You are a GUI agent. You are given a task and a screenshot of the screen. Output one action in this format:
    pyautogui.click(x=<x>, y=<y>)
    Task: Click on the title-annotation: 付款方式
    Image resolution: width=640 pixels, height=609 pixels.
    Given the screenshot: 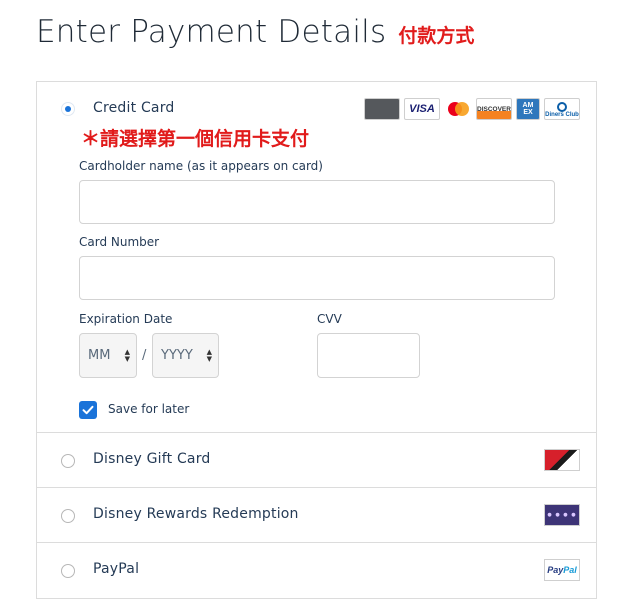 What is the action you would take?
    pyautogui.click(x=436, y=36)
    